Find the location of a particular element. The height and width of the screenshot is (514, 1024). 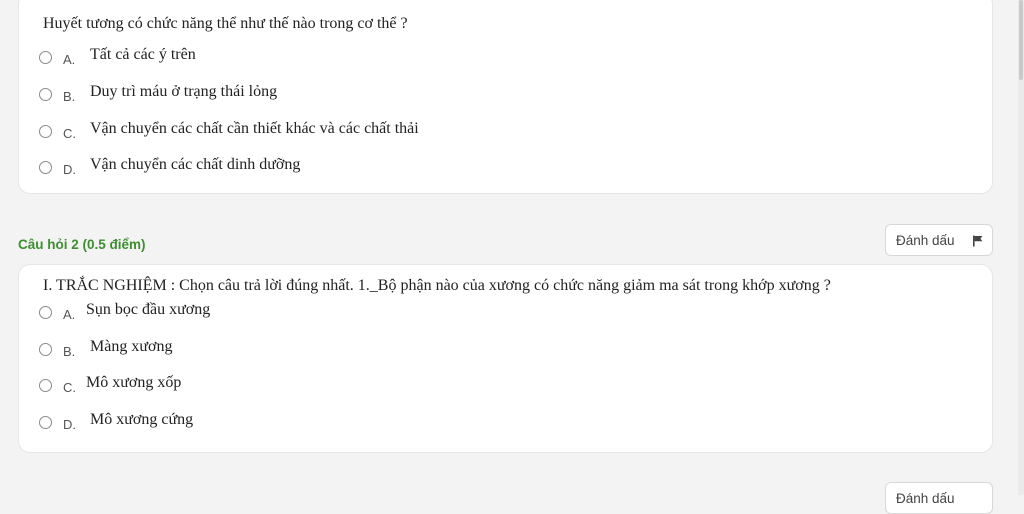

flag-question-3-button: Đánh dấu is located at coordinates (939, 498).